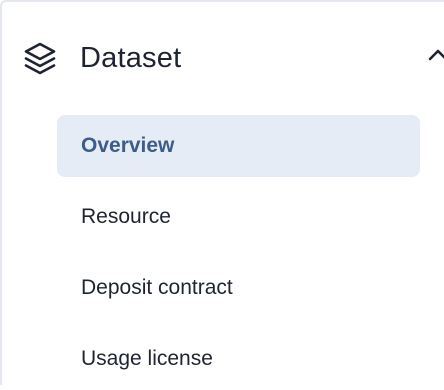  What do you see at coordinates (435, 55) in the screenshot?
I see `chevron-up-icon` at bounding box center [435, 55].